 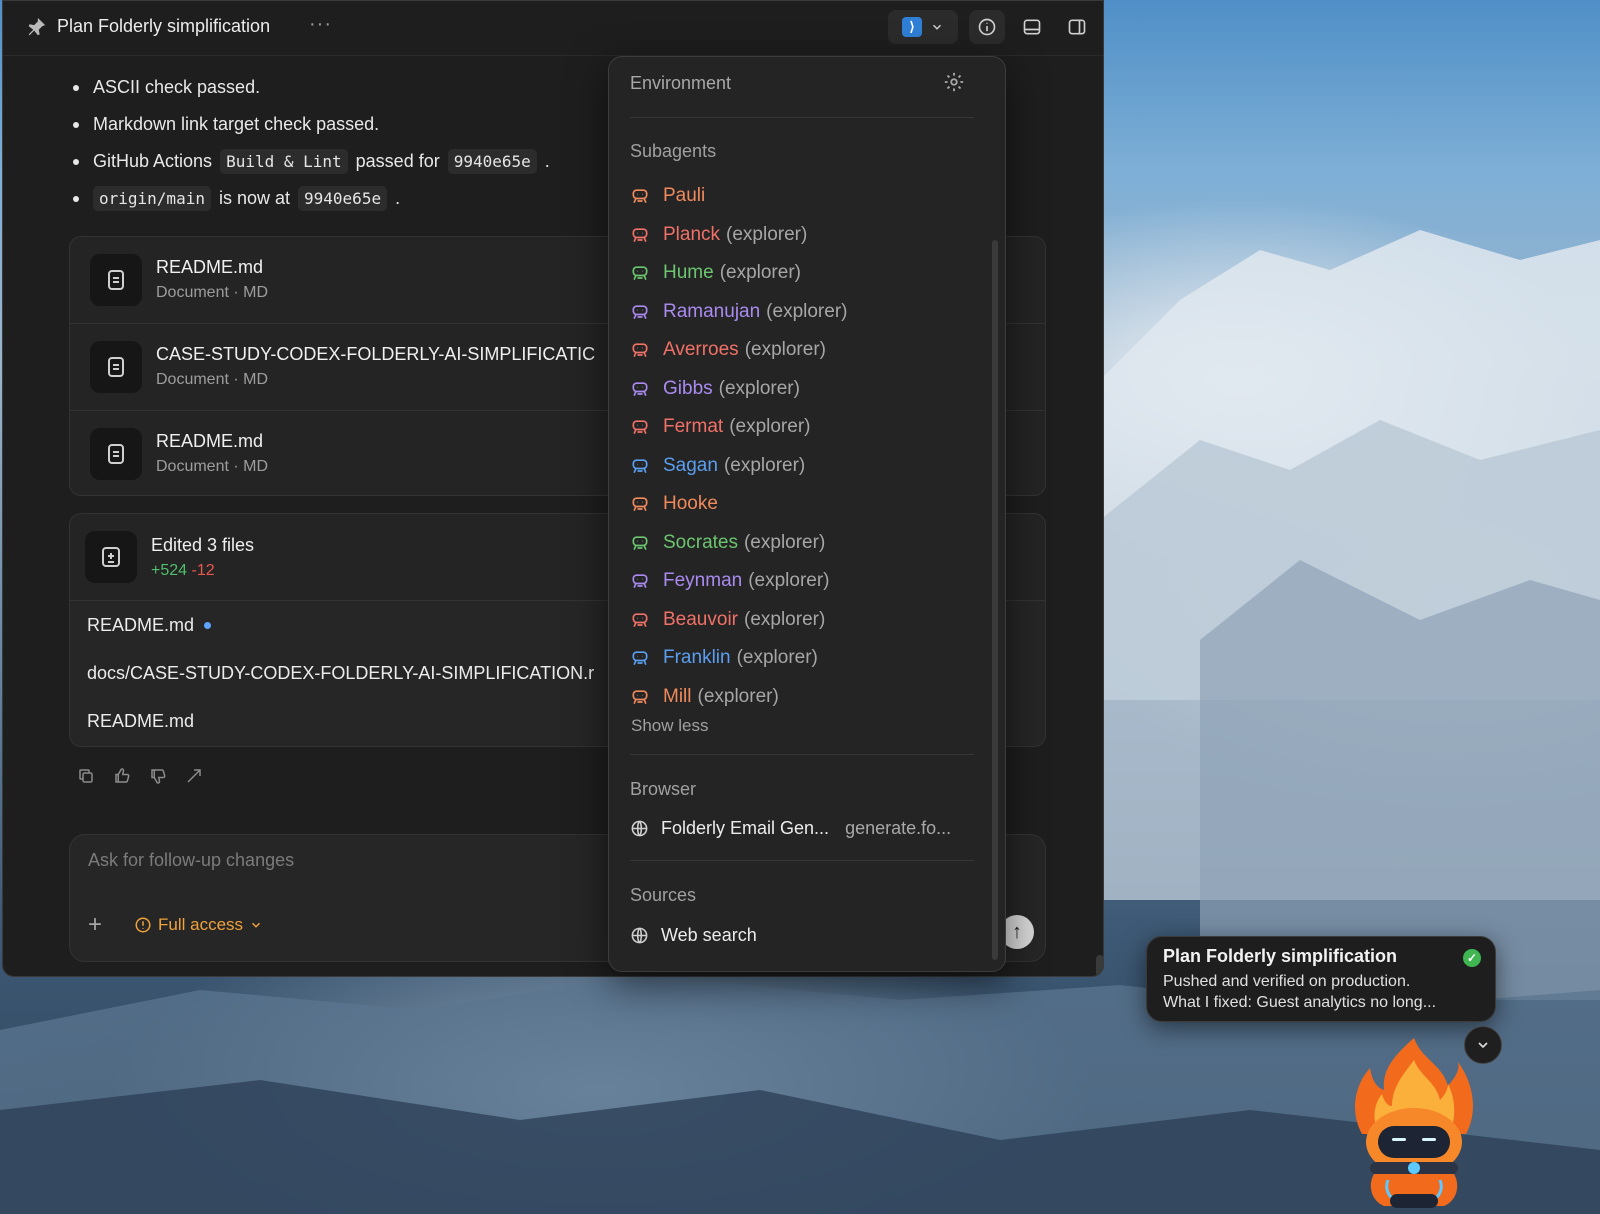 I want to click on fire-mascot-icon, so click(x=1414, y=1123).